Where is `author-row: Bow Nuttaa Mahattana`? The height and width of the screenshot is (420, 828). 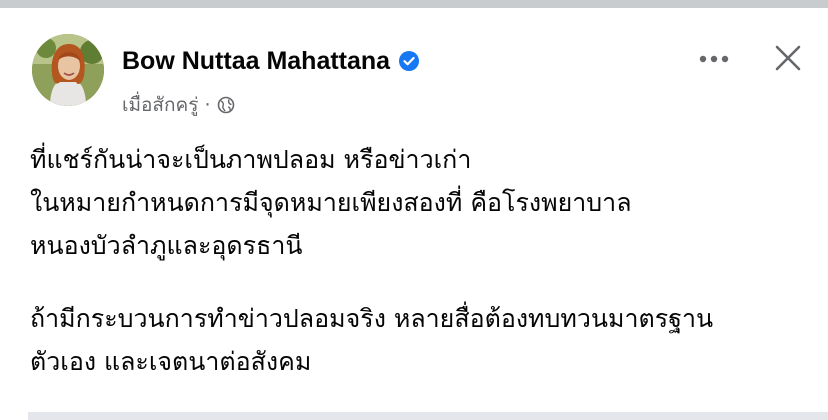 author-row: Bow Nuttaa Mahattana is located at coordinates (271, 61).